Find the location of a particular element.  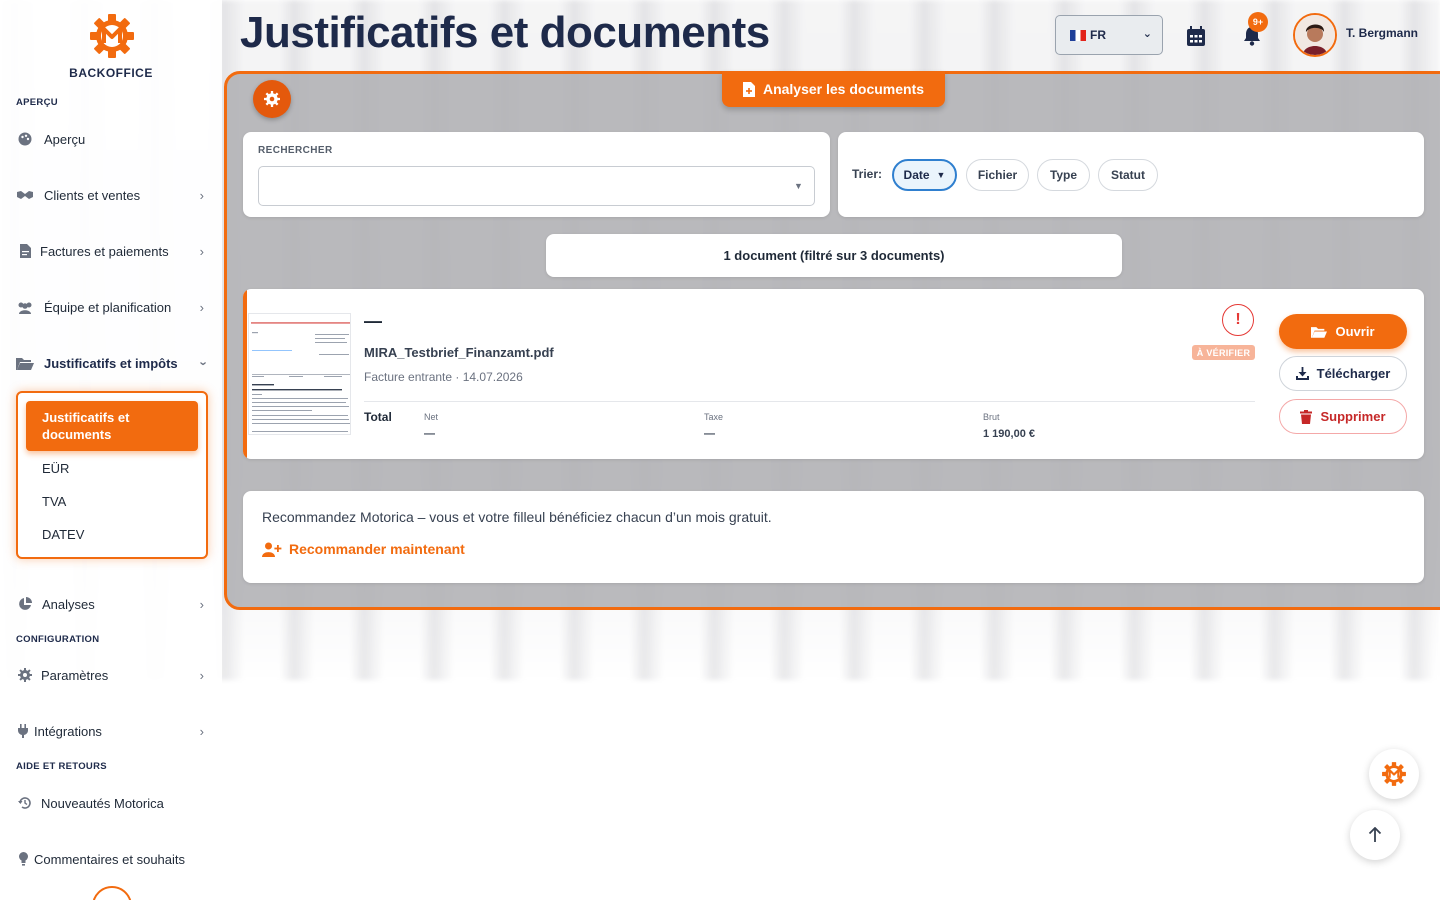

document-subtitle: Facture entrante · 14.07.2026 is located at coordinates (443, 377).